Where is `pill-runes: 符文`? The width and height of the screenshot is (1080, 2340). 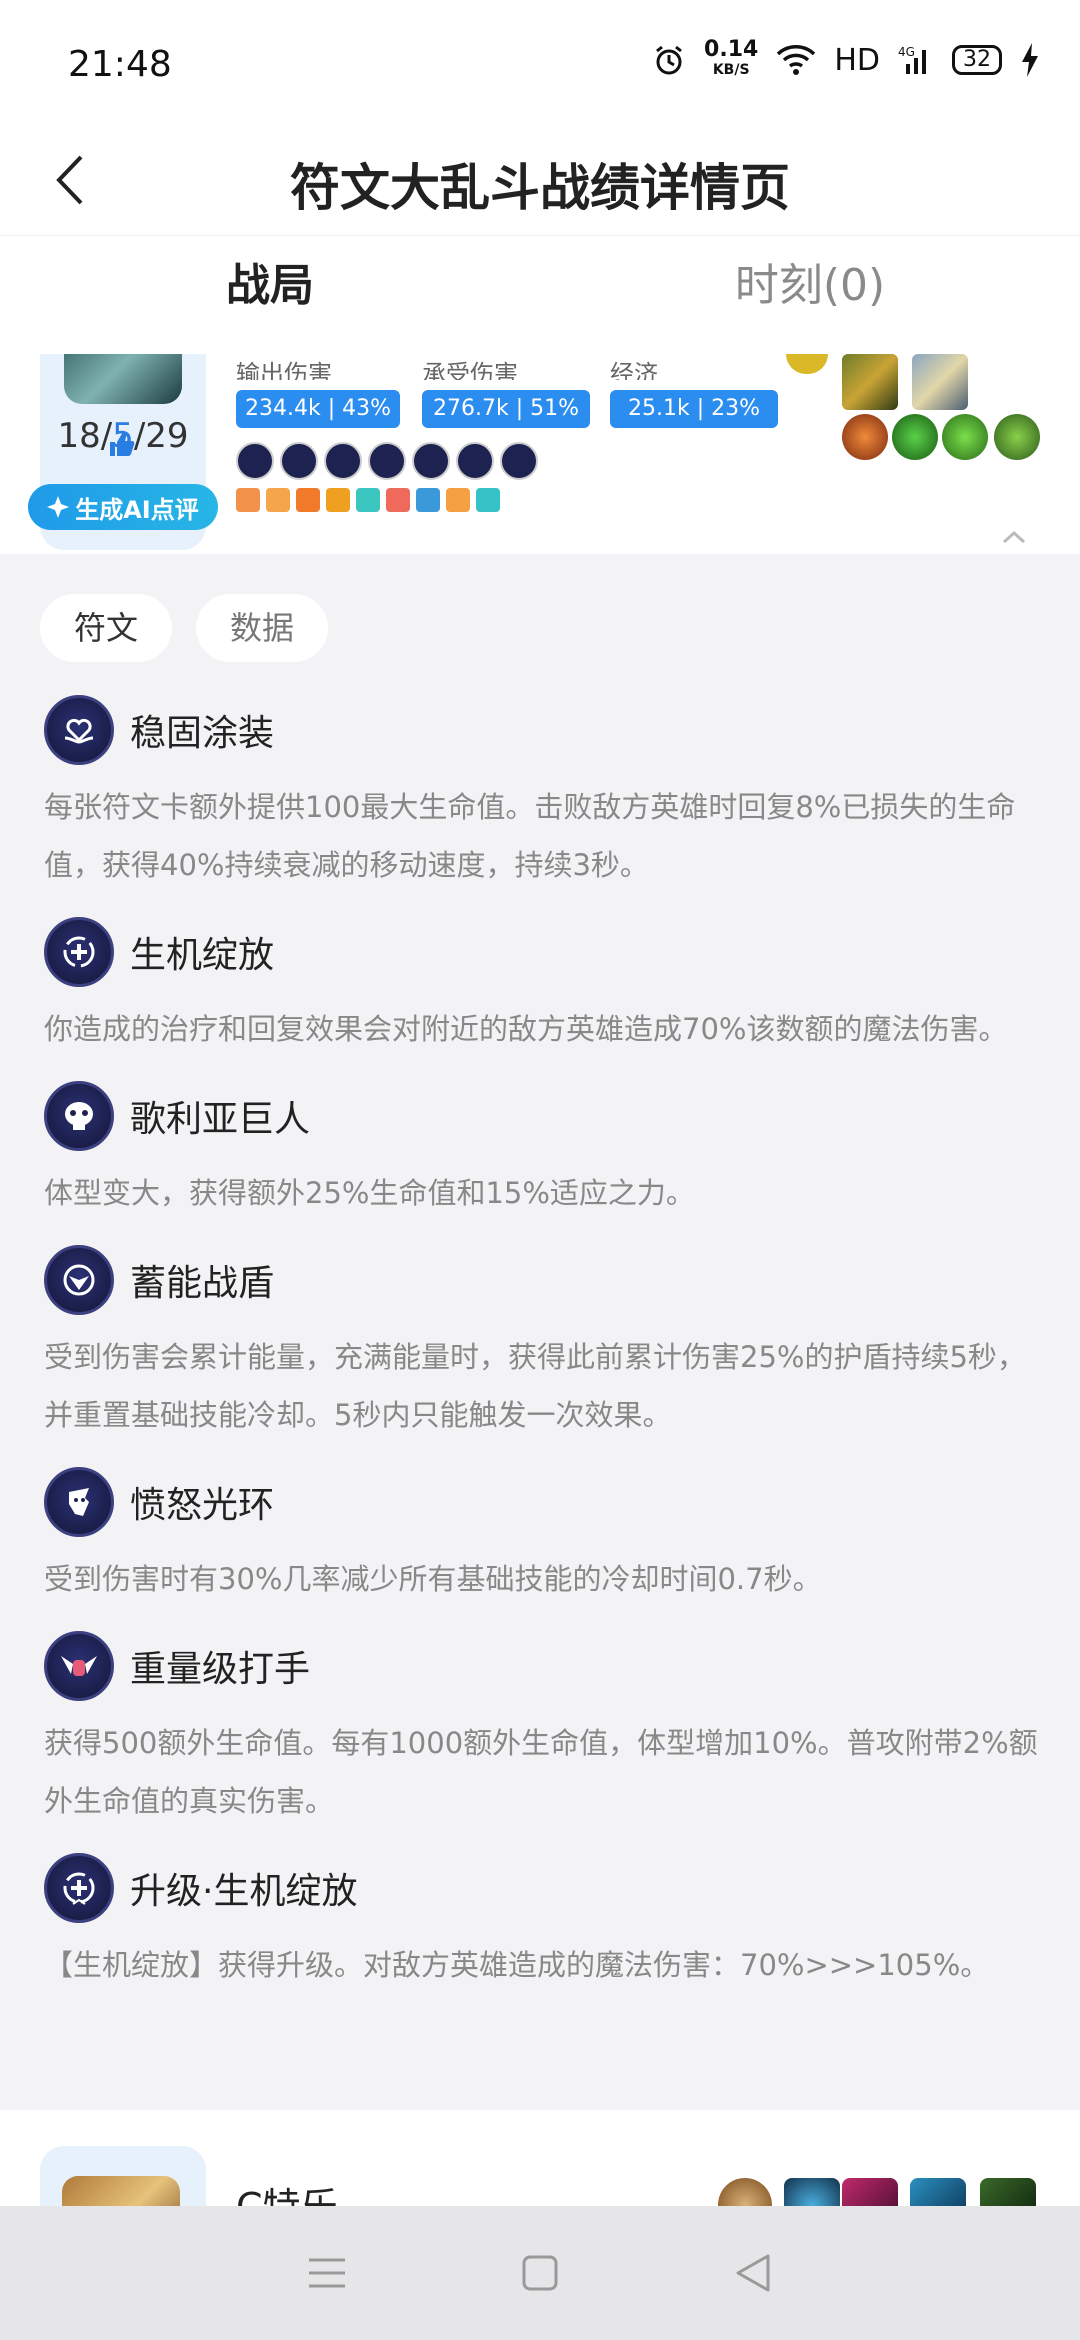
pill-runes: 符文 is located at coordinates (106, 628).